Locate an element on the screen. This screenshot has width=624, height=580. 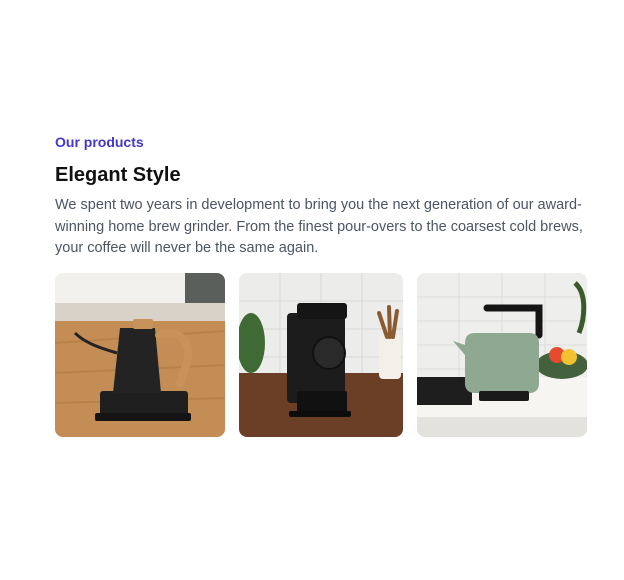
section-eyebrow: Our products is located at coordinates (99, 142).